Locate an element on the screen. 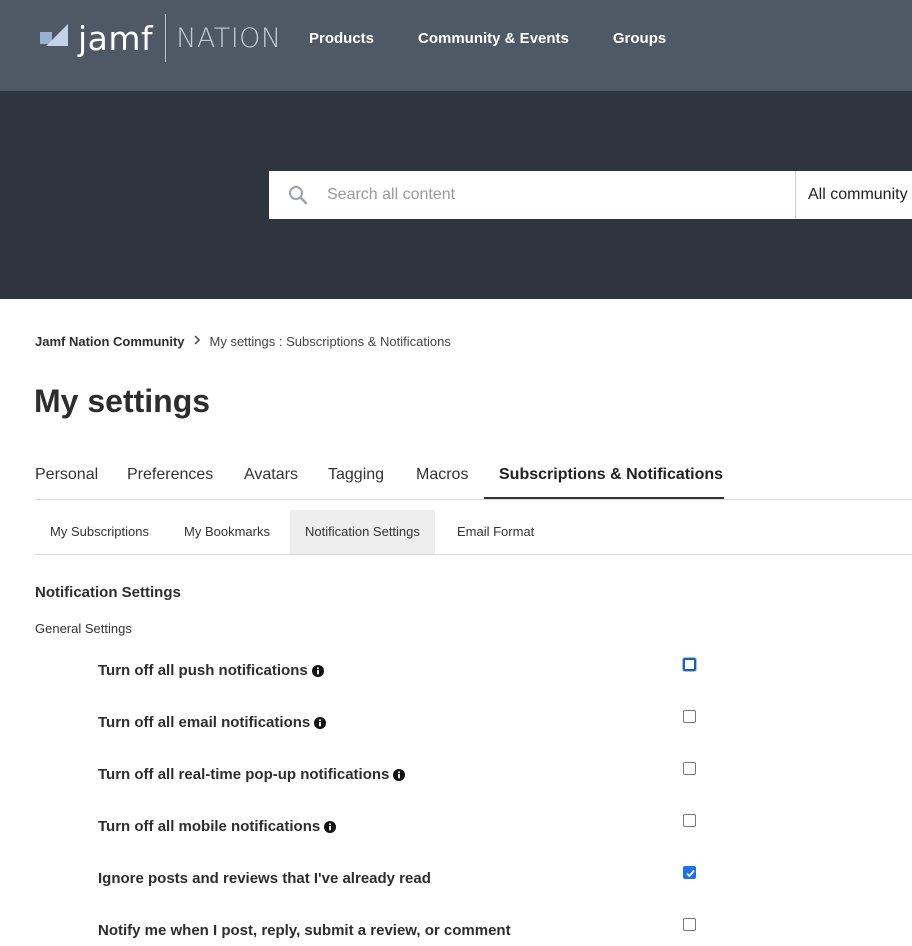  nav-groups: Groups is located at coordinates (639, 38).